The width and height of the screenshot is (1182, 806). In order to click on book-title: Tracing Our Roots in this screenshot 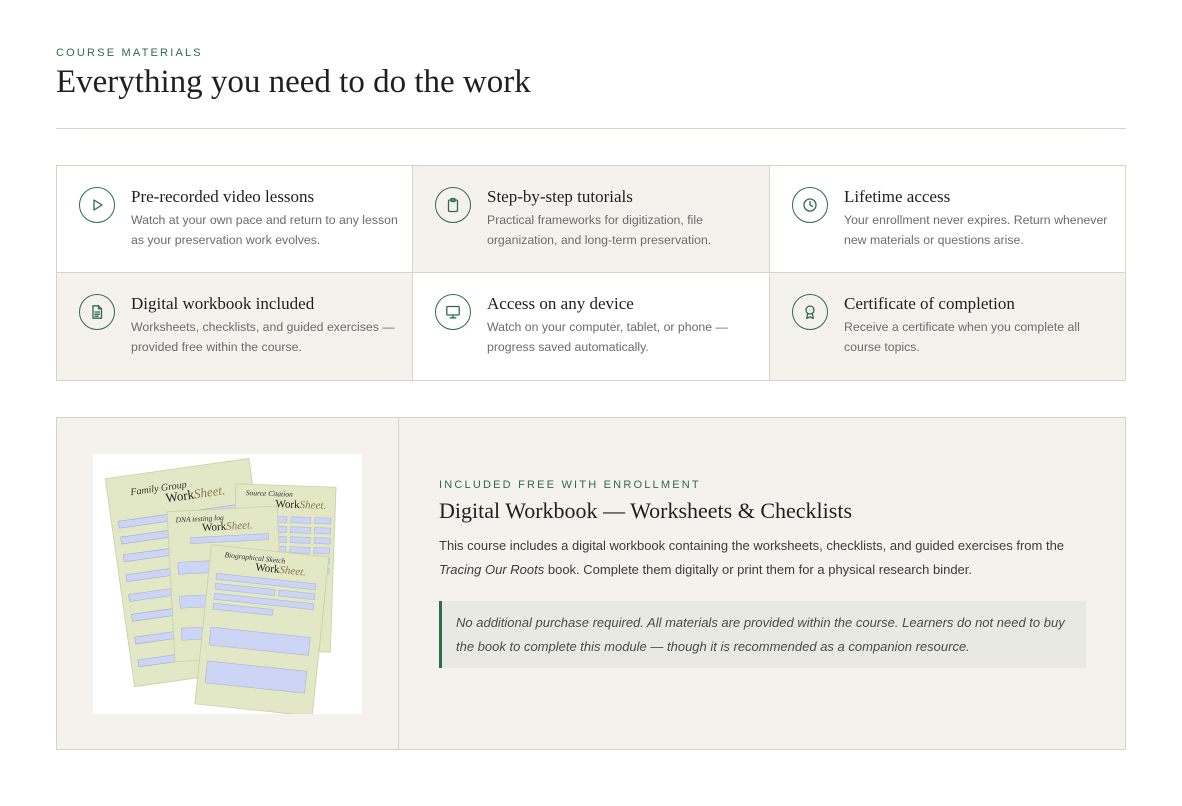, I will do `click(492, 569)`.